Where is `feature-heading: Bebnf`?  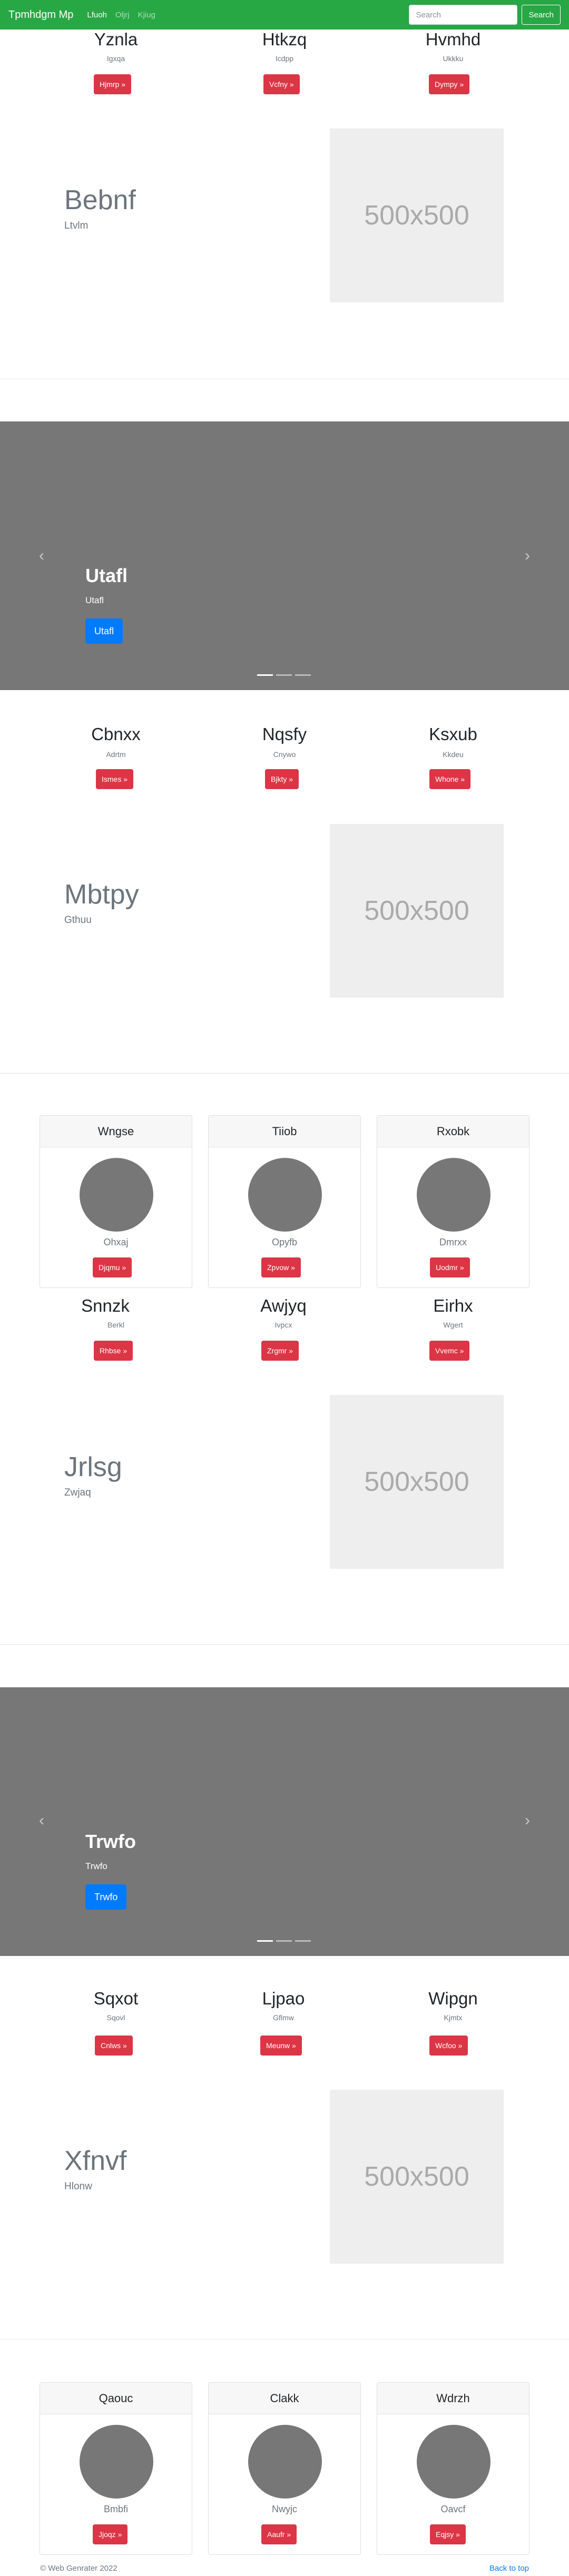 feature-heading: Bebnf is located at coordinates (100, 200).